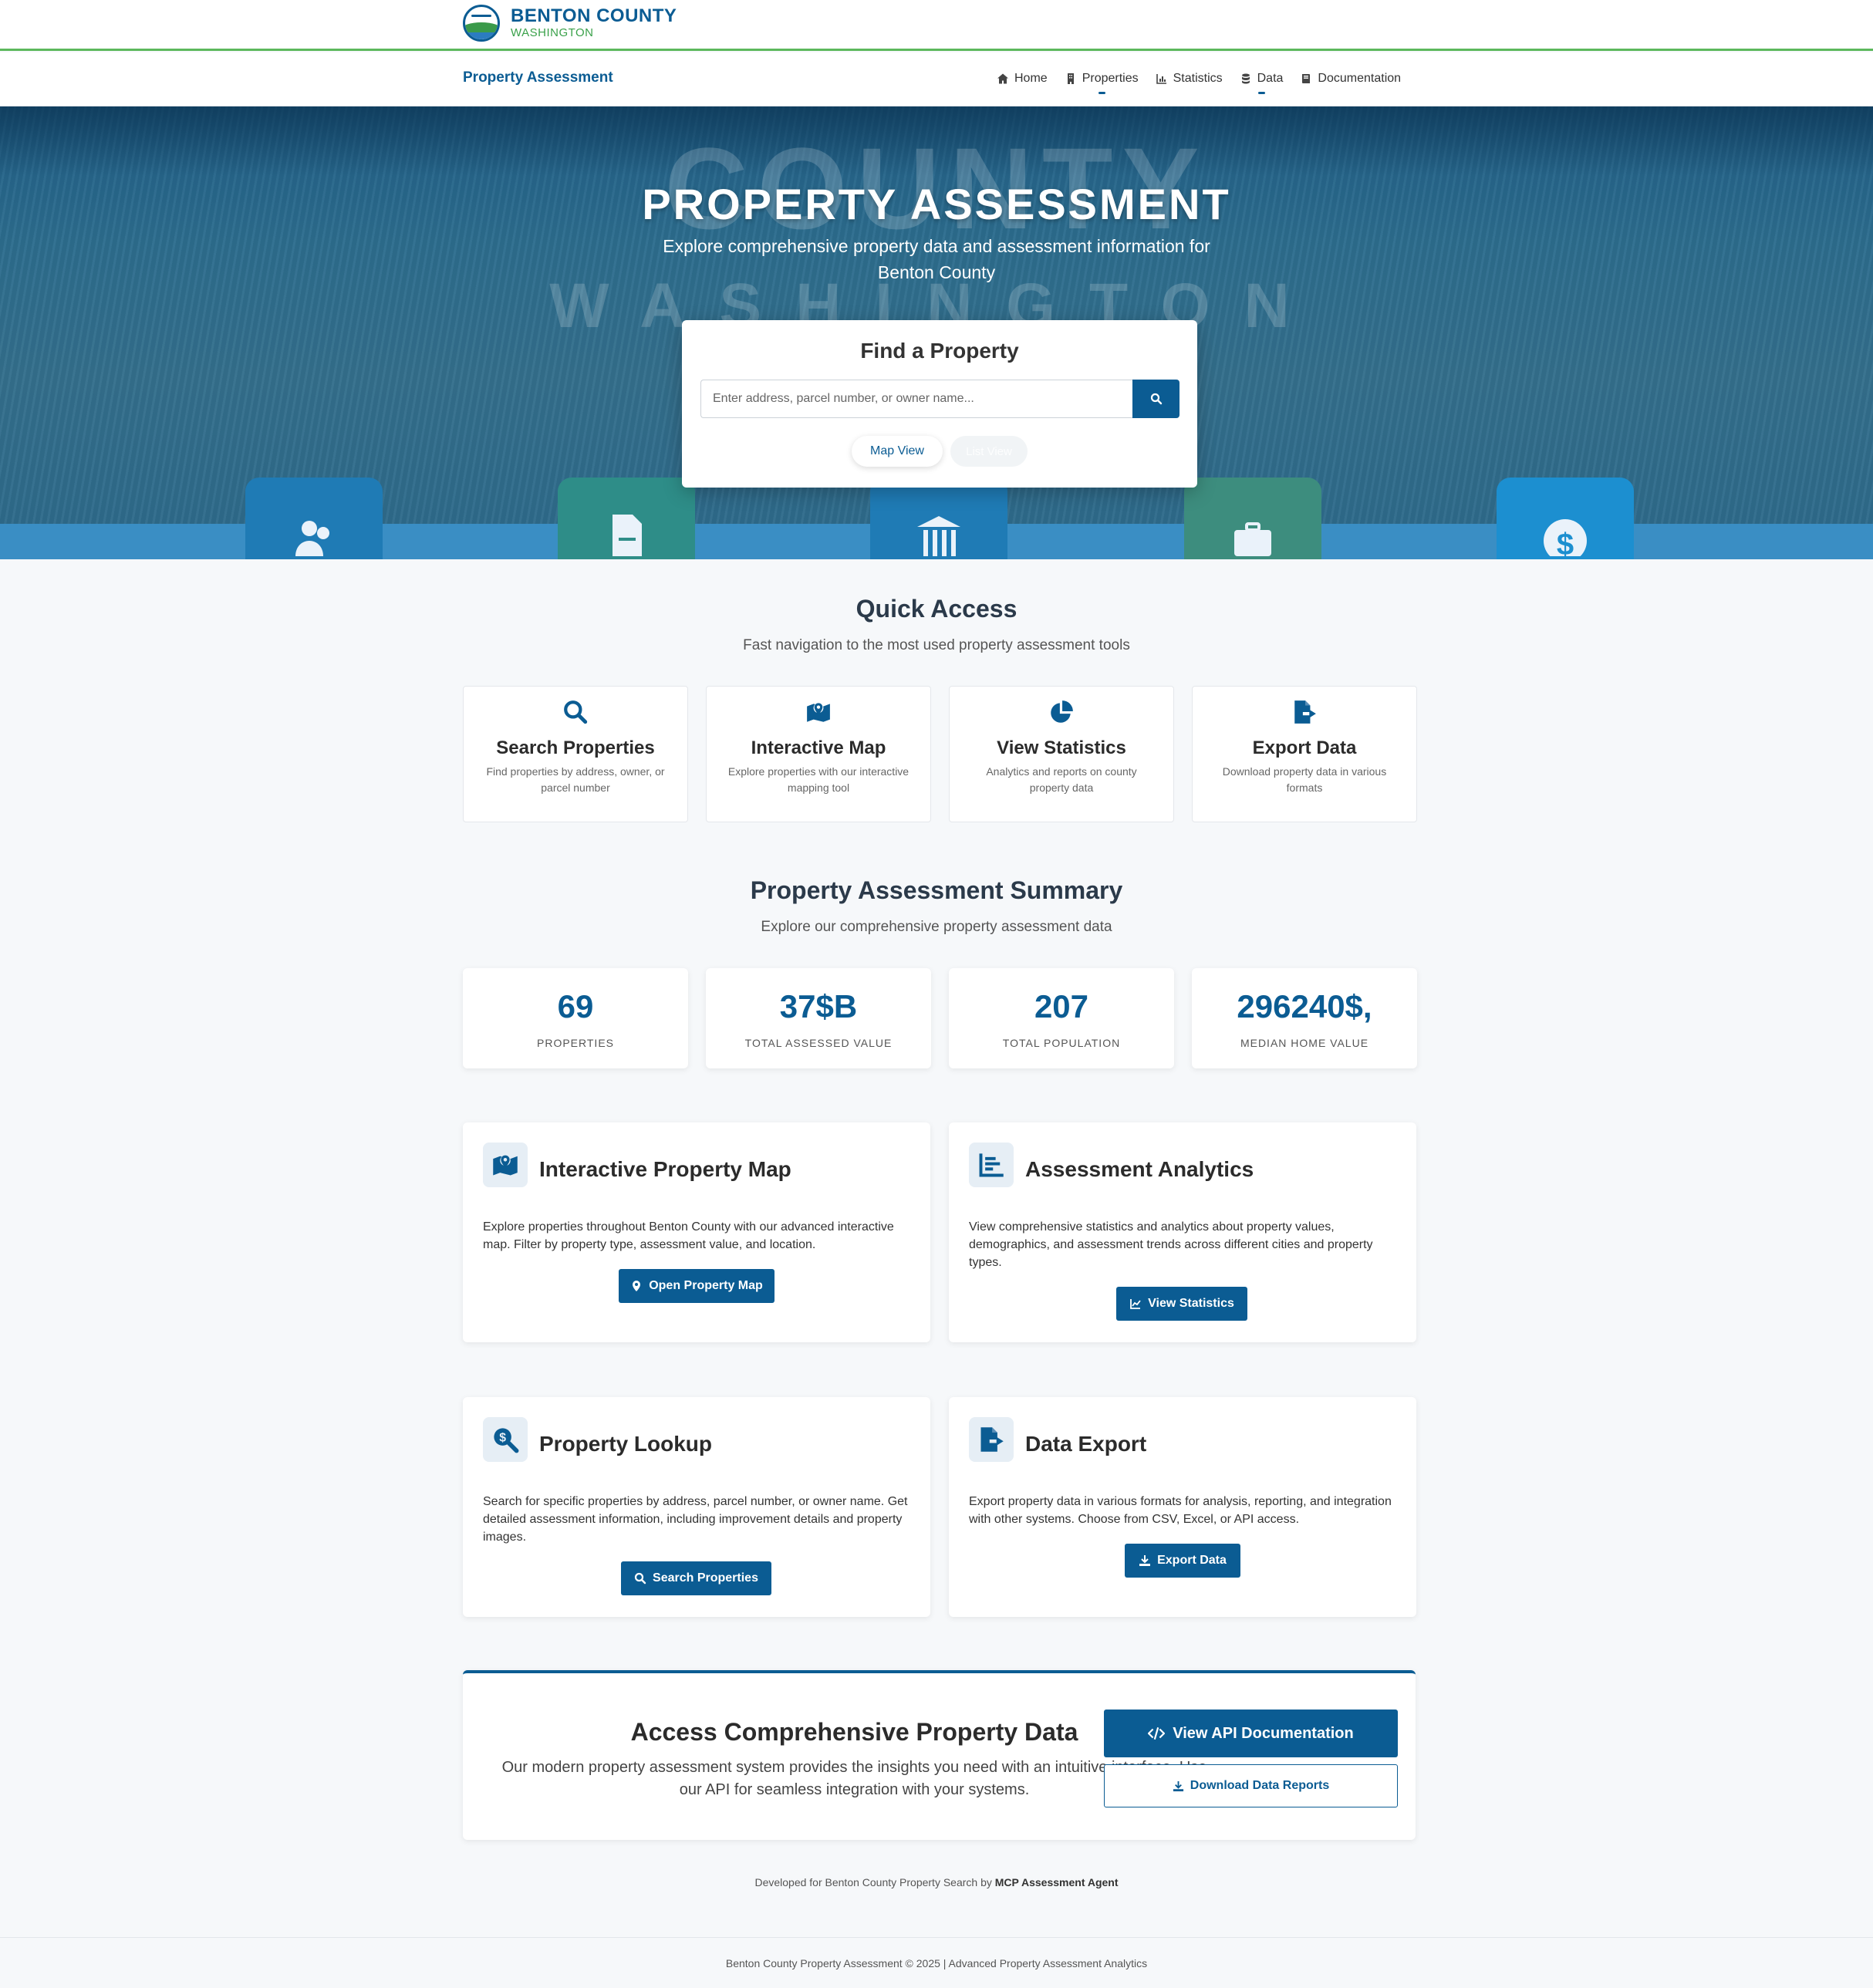 This screenshot has height=1988, width=1873. Describe the element at coordinates (1022, 78) in the screenshot. I see `nav-link-home: Home` at that location.